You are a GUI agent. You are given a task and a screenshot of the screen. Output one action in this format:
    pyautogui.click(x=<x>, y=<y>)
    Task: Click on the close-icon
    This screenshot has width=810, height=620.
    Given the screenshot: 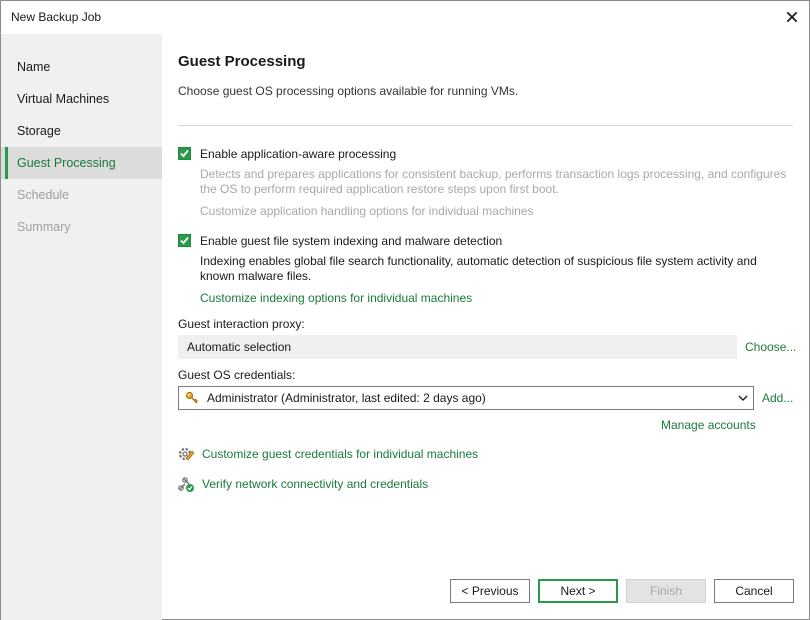 What is the action you would take?
    pyautogui.click(x=792, y=17)
    